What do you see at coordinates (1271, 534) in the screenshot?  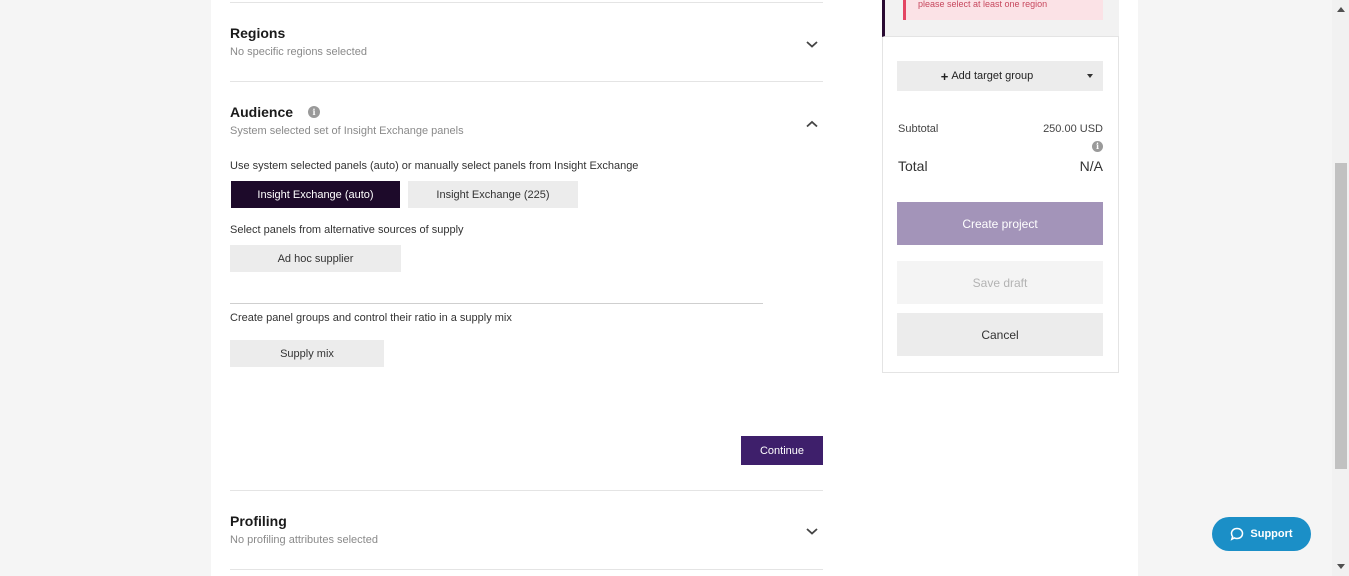 I see `support-label: Support` at bounding box center [1271, 534].